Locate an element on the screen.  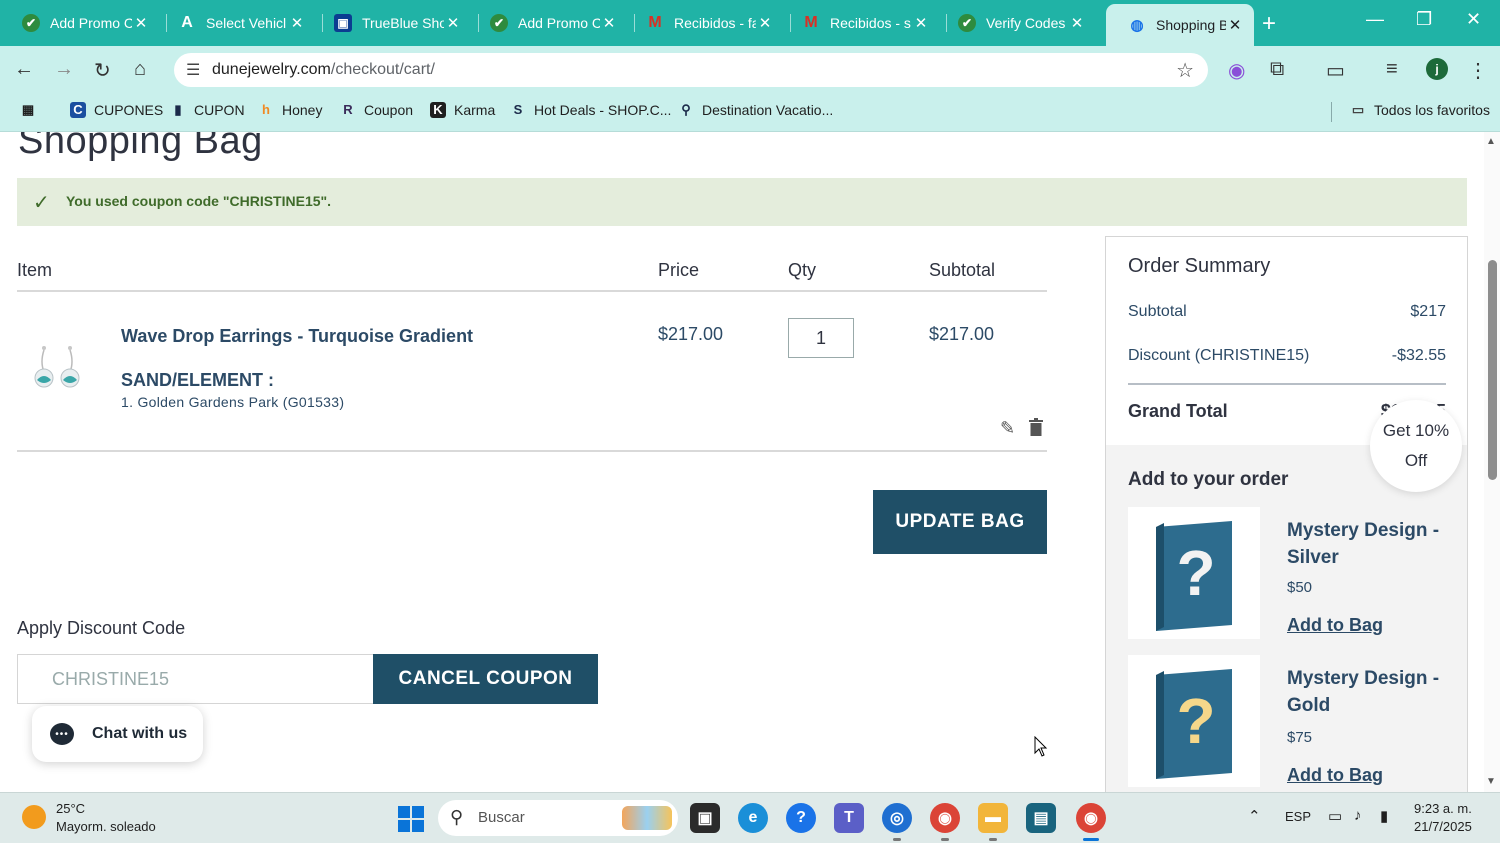
address-bar: ☰ dunejewelry.com/checkout/cart/ ☆ is located at coordinates (691, 70).